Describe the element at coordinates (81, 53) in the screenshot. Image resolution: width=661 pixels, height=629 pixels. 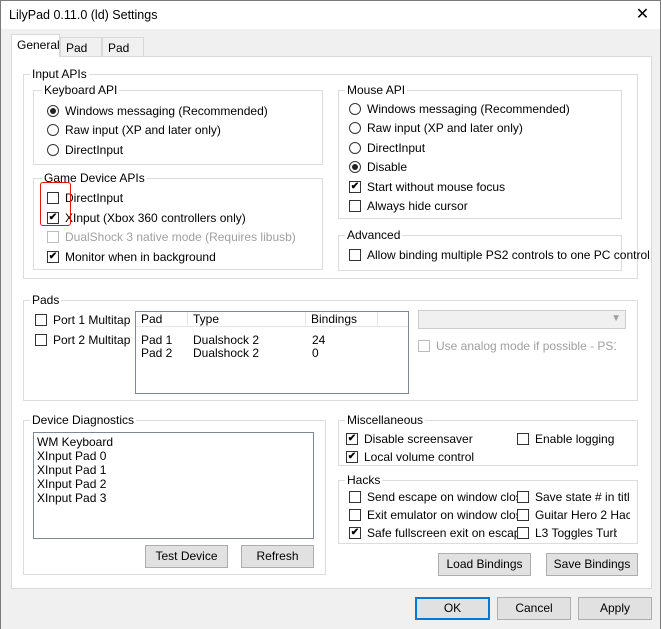
I see `tab-pad-1: Pad 1` at that location.